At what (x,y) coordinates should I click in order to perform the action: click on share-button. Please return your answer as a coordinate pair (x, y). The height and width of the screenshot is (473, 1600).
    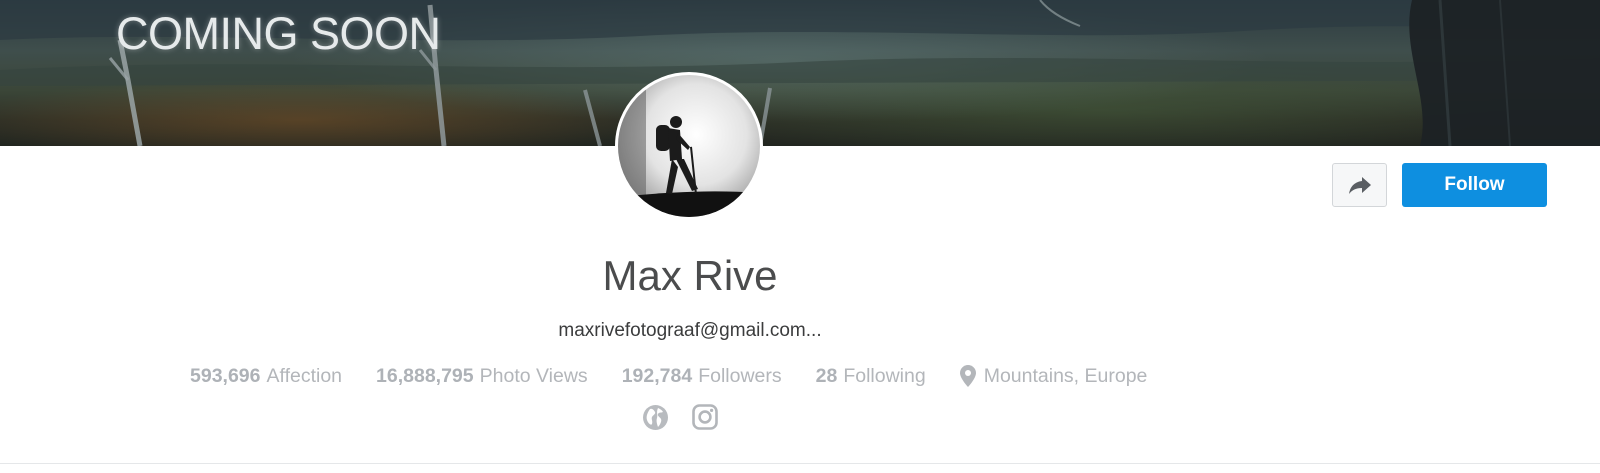
    Looking at the image, I should click on (1359, 185).